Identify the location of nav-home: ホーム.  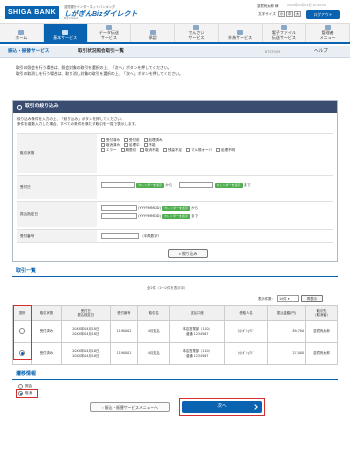
(22, 33).